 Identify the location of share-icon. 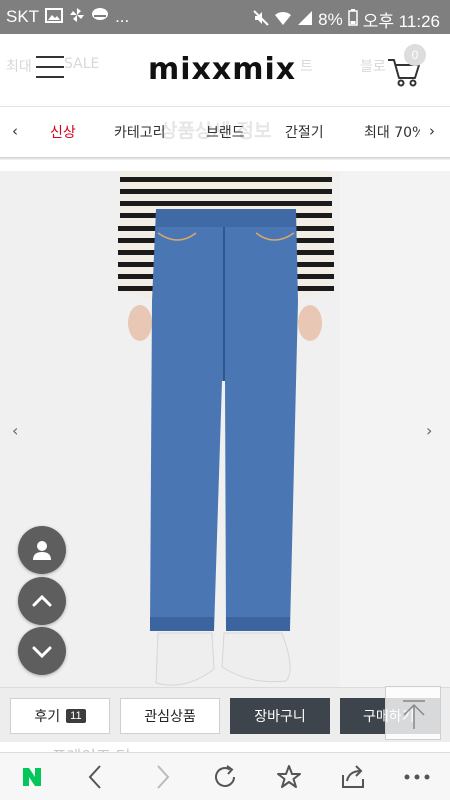
(353, 776).